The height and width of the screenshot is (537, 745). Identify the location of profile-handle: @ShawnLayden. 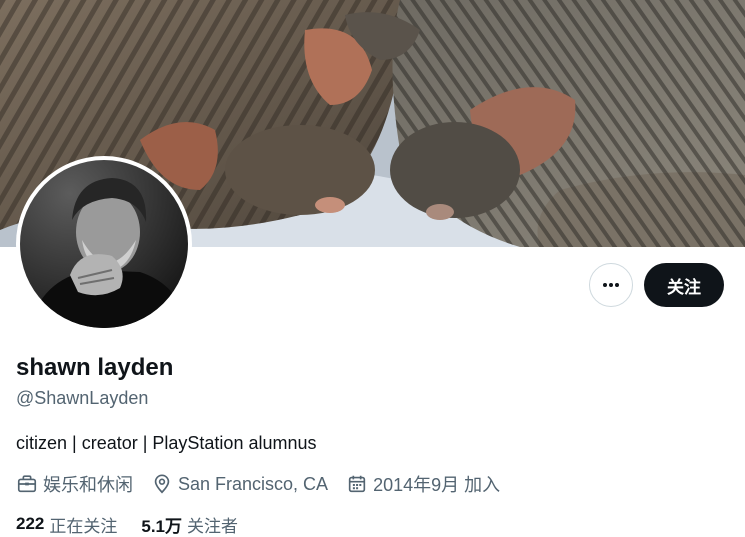
(82, 398).